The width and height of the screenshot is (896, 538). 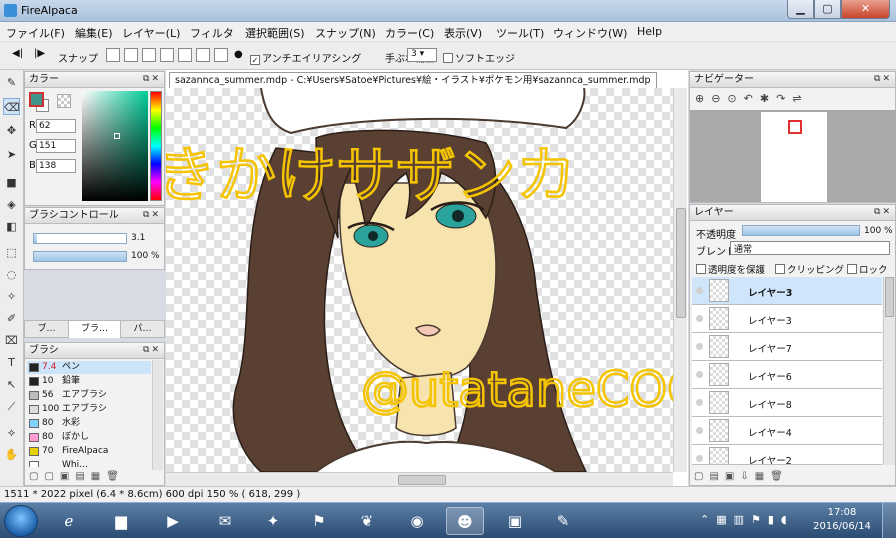 I want to click on layer-scroll-thumb, so click(x=889, y=297).